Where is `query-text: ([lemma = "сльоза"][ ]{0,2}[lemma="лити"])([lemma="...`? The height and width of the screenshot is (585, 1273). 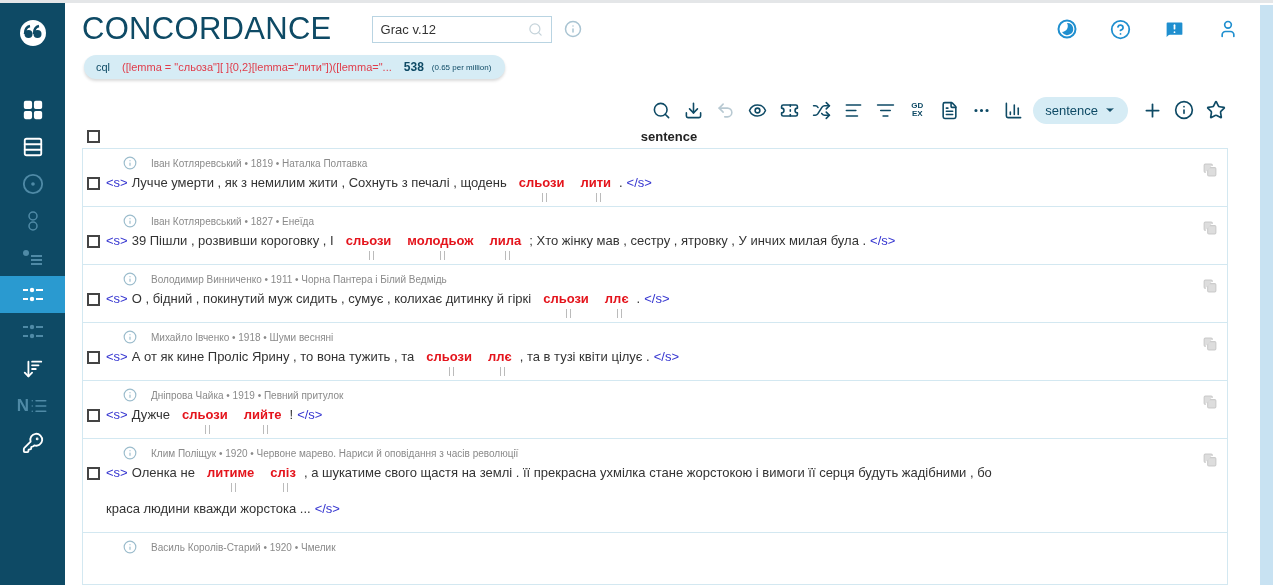 query-text: ([lemma = "сльоза"][ ]{0,2}[lemma="лити"])([lemma="... is located at coordinates (257, 67).